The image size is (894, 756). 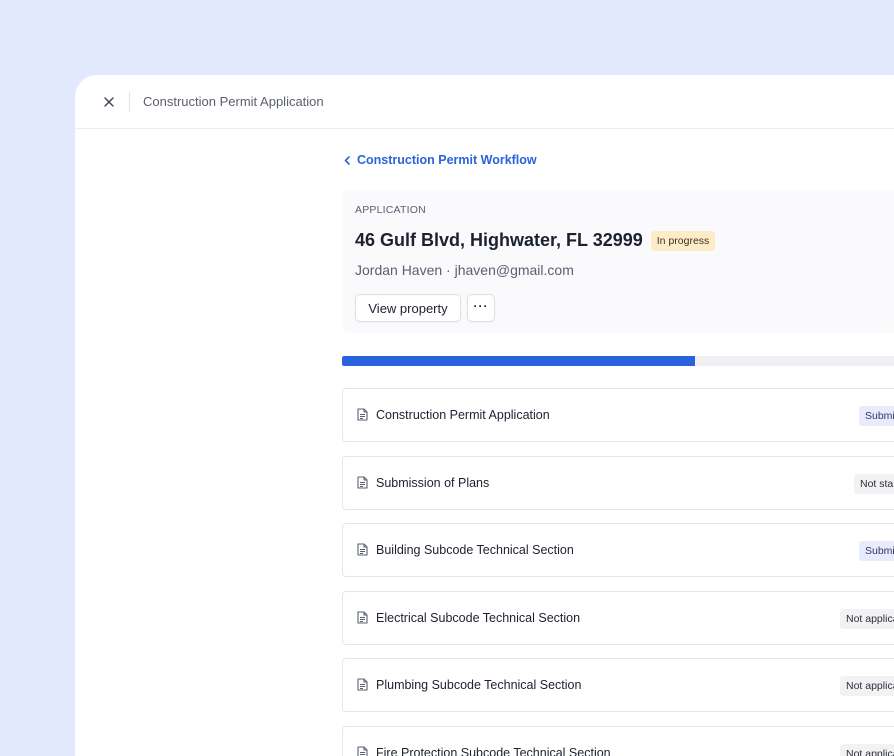 What do you see at coordinates (475, 550) in the screenshot?
I see `step-name: Building Subcode Technical Section` at bounding box center [475, 550].